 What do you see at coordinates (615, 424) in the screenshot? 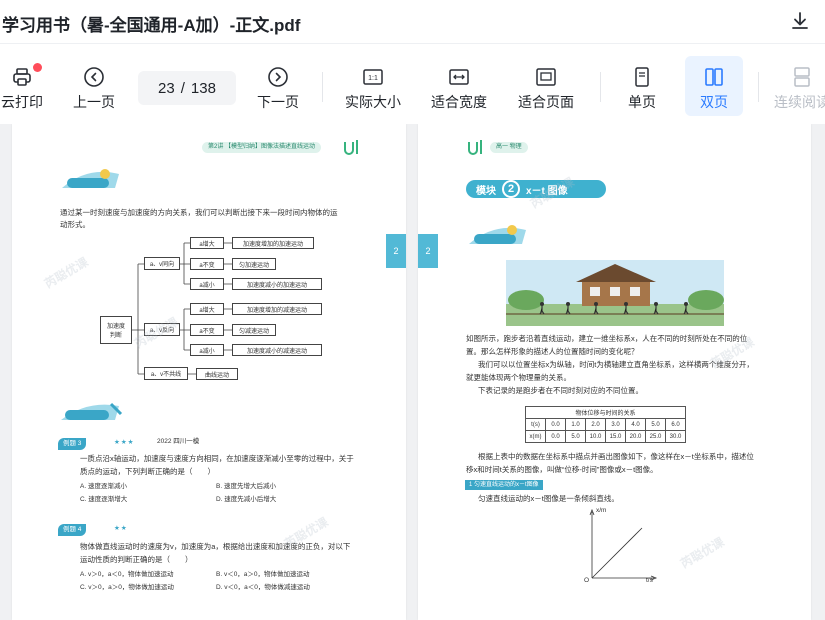
I see `table-cell: 3.0` at bounding box center [615, 424].